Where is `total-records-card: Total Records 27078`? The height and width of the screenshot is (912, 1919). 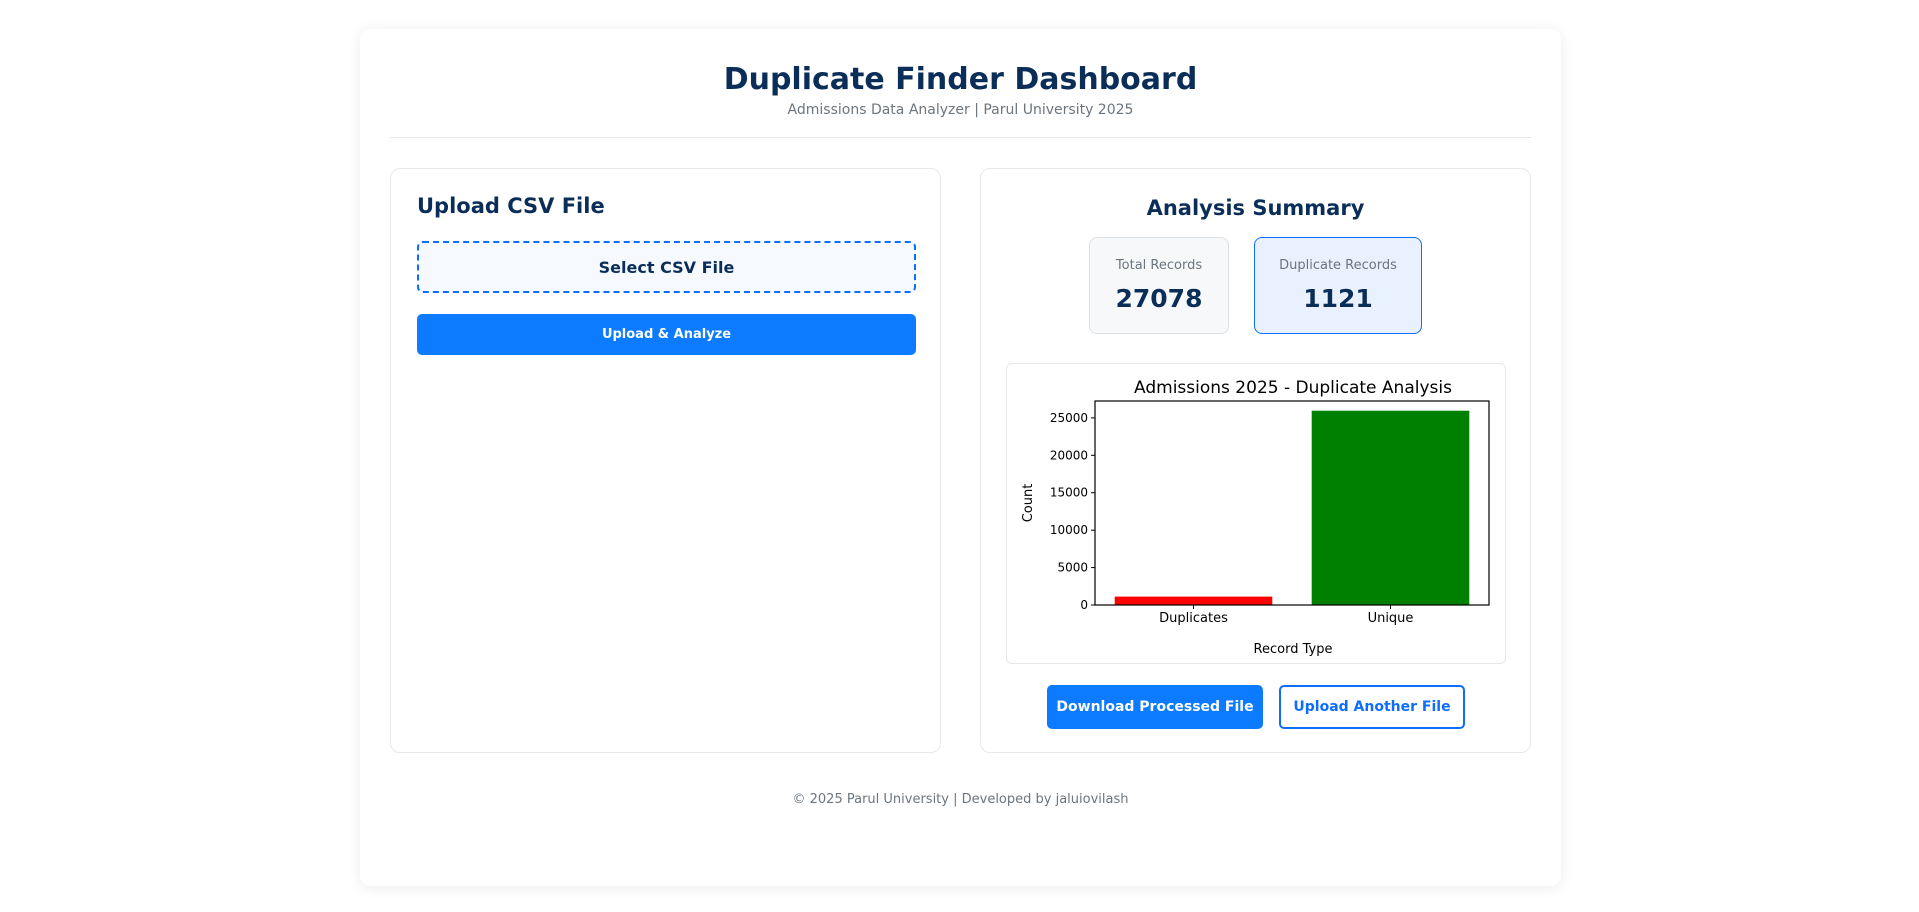
total-records-card: Total Records 27078 is located at coordinates (1159, 285).